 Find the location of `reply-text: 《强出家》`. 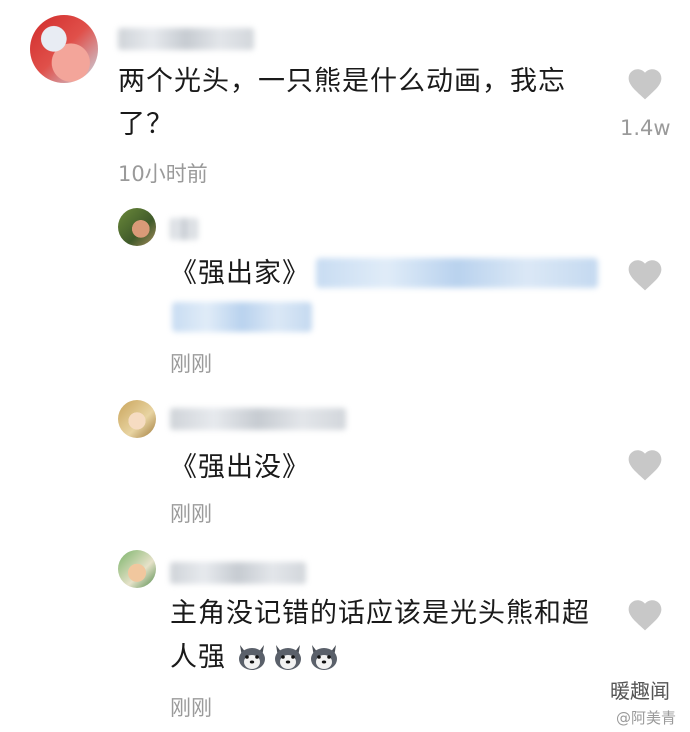

reply-text: 《强出家》 is located at coordinates (240, 273).